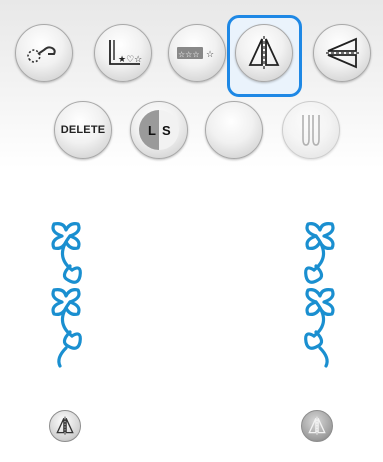 This screenshot has width=383, height=462. I want to click on pattern-repeat-button: ☆☆☆ ☆, so click(197, 53).